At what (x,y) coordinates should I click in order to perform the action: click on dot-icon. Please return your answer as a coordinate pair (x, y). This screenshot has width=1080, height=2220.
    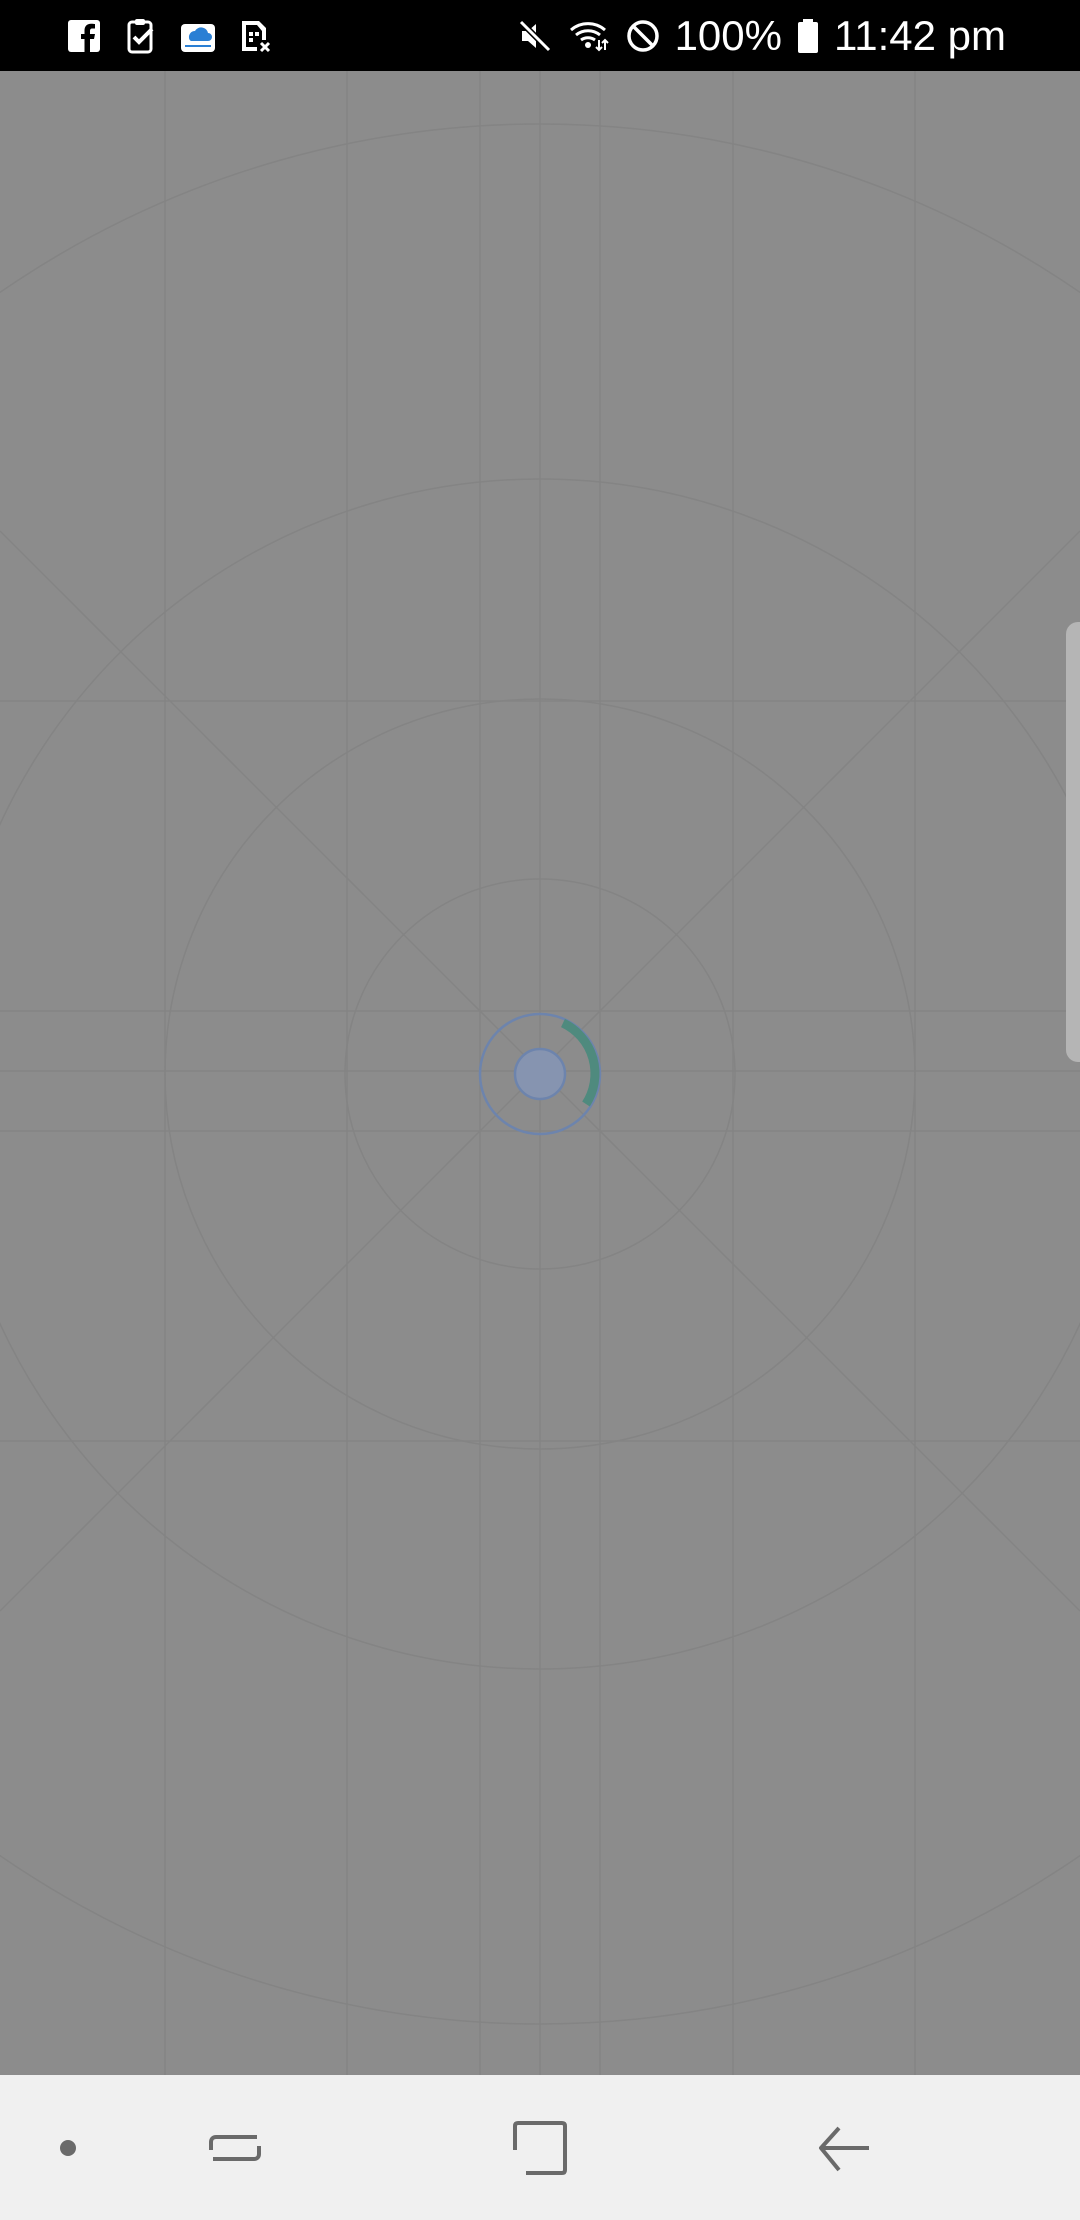
    Looking at the image, I should click on (68, 2147).